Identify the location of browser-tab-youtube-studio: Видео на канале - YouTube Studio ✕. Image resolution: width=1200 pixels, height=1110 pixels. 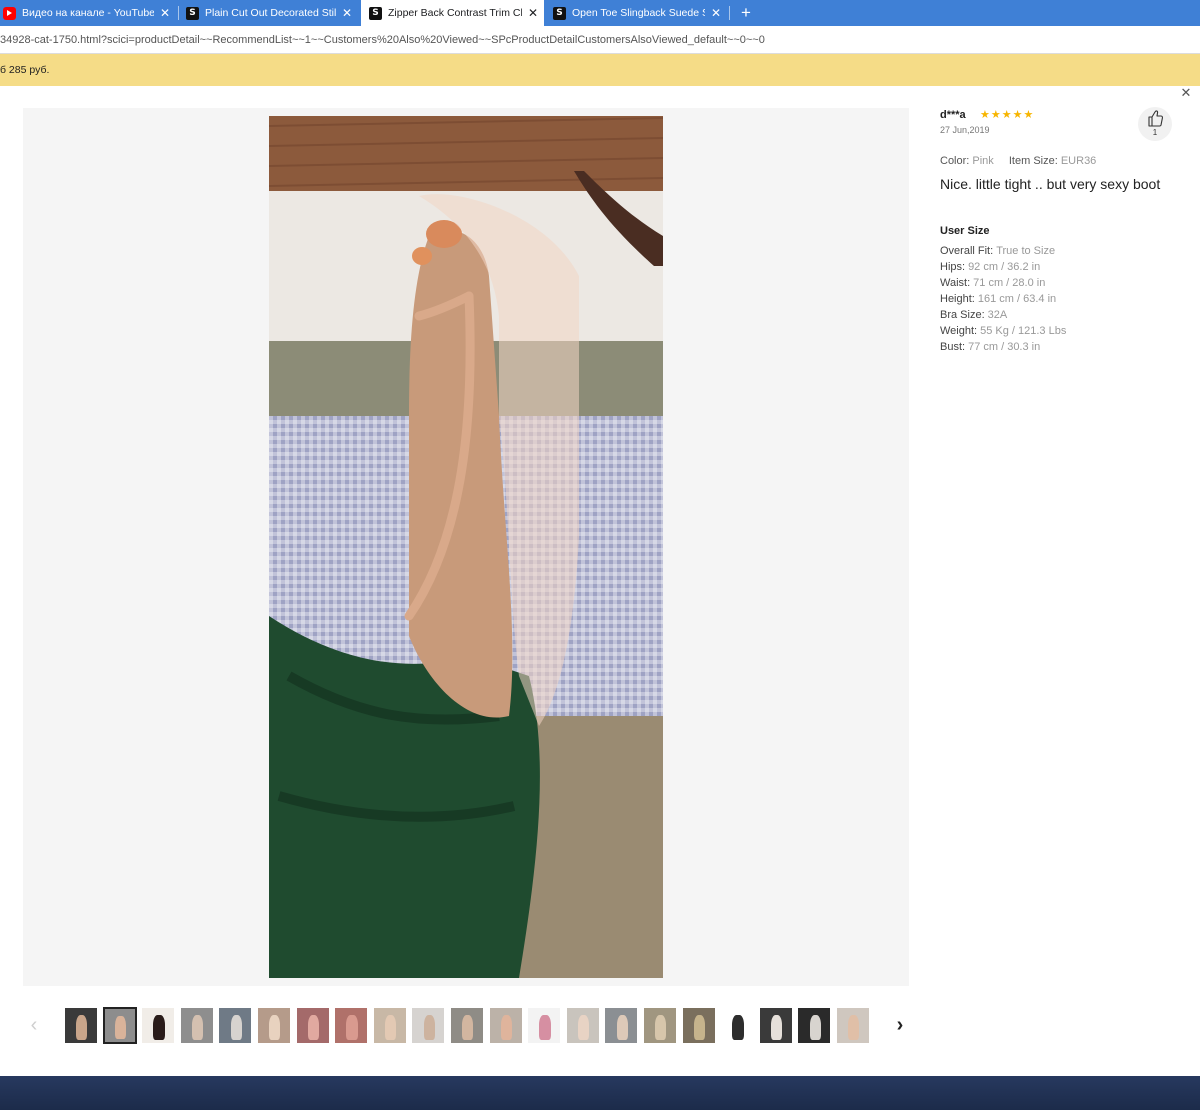
(88, 13).